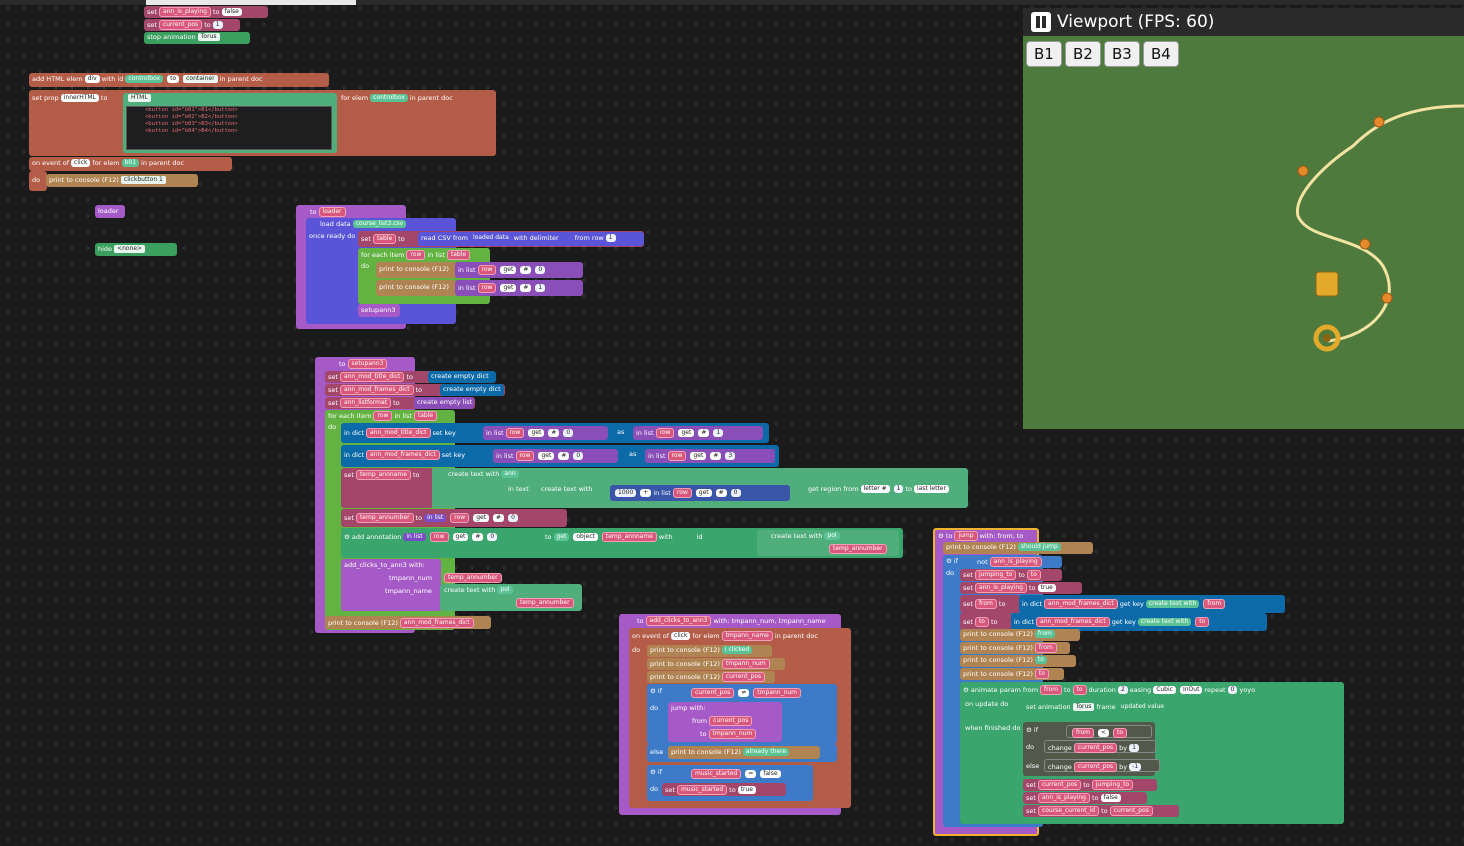 This screenshot has width=1464, height=846. Describe the element at coordinates (416, 270) in the screenshot. I see `print-block-0: print to console (F12)` at that location.